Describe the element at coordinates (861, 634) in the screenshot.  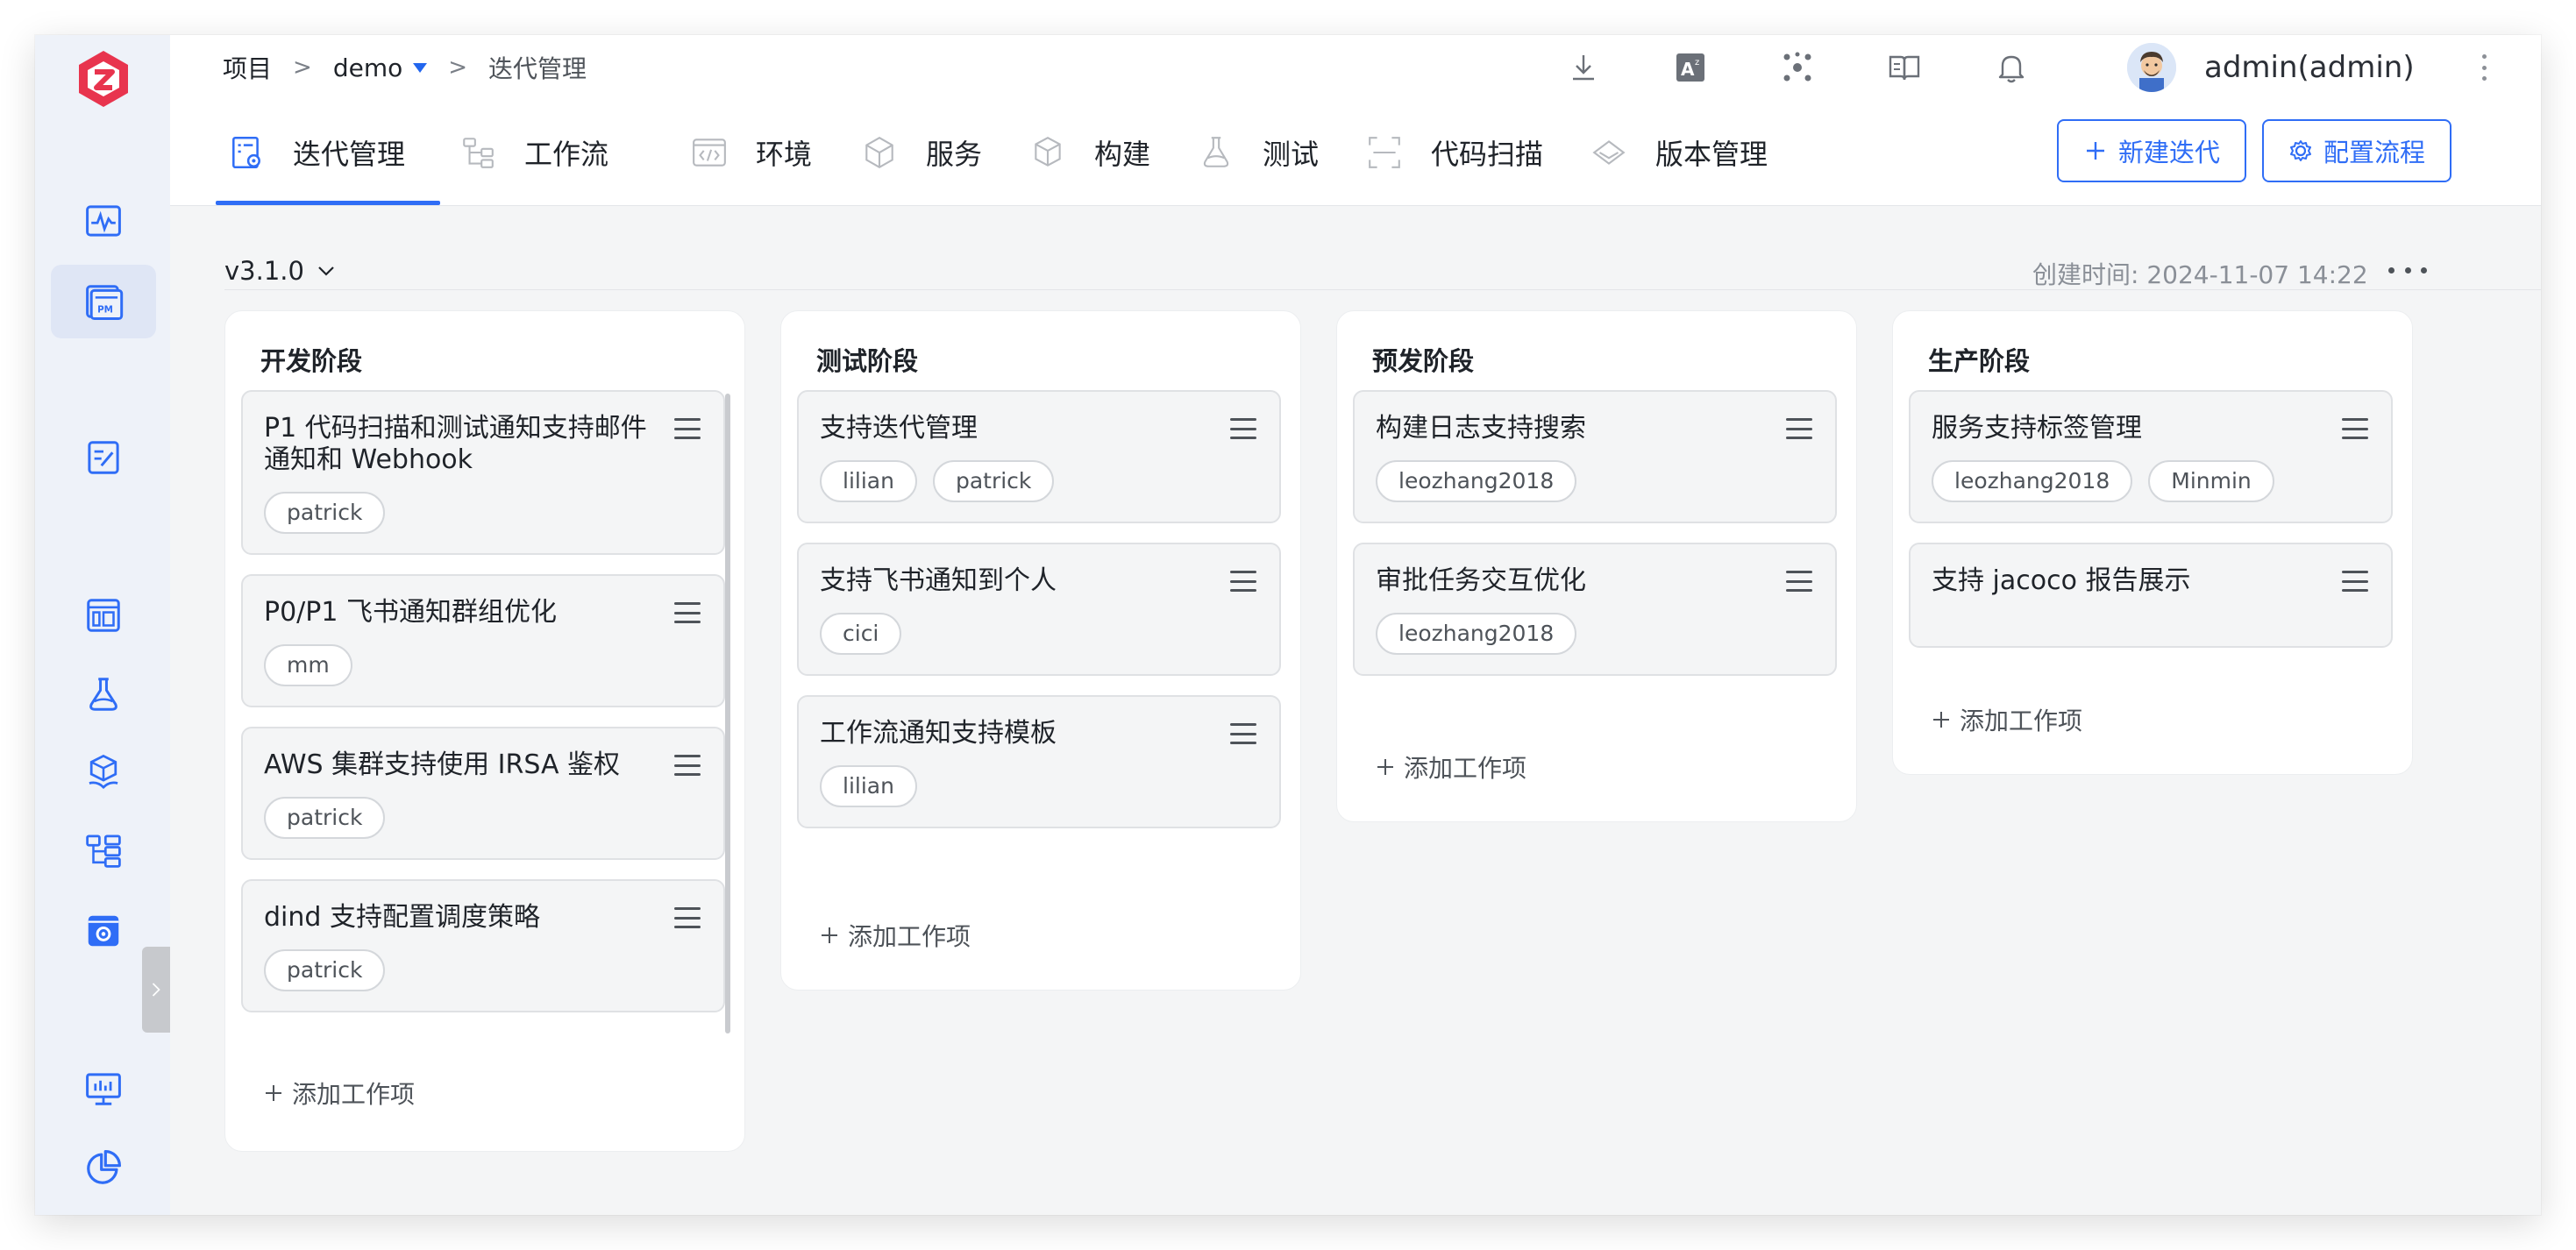
I see `assignee-tag: cici` at that location.